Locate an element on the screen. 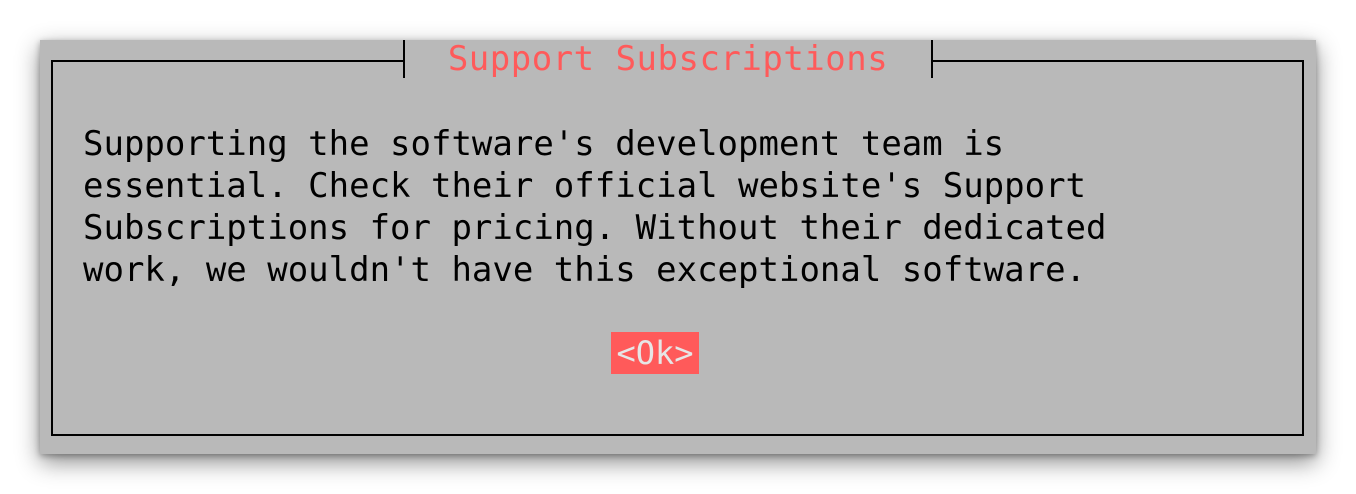 The image size is (1356, 494). dialog-title: Support Subscriptions is located at coordinates (668, 59).